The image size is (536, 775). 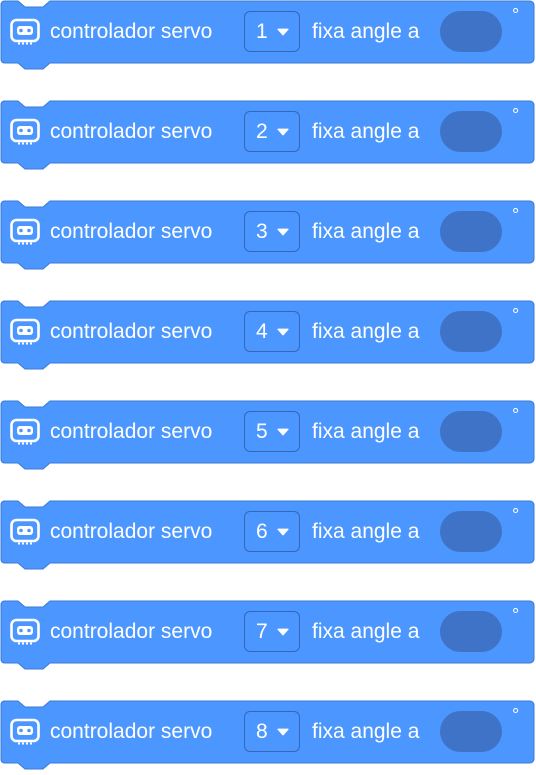 What do you see at coordinates (272, 531) in the screenshot?
I see `servo-number-dropdown: 6` at bounding box center [272, 531].